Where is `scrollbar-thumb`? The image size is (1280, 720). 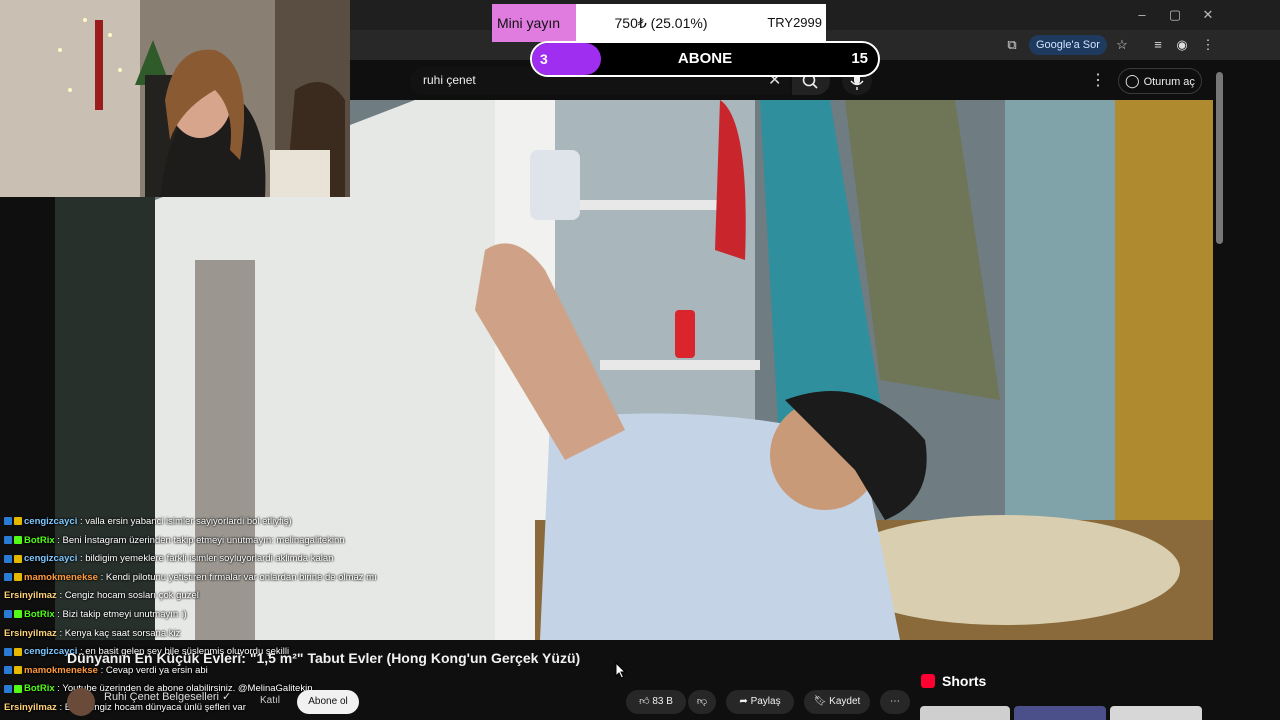 scrollbar-thumb is located at coordinates (1219, 158).